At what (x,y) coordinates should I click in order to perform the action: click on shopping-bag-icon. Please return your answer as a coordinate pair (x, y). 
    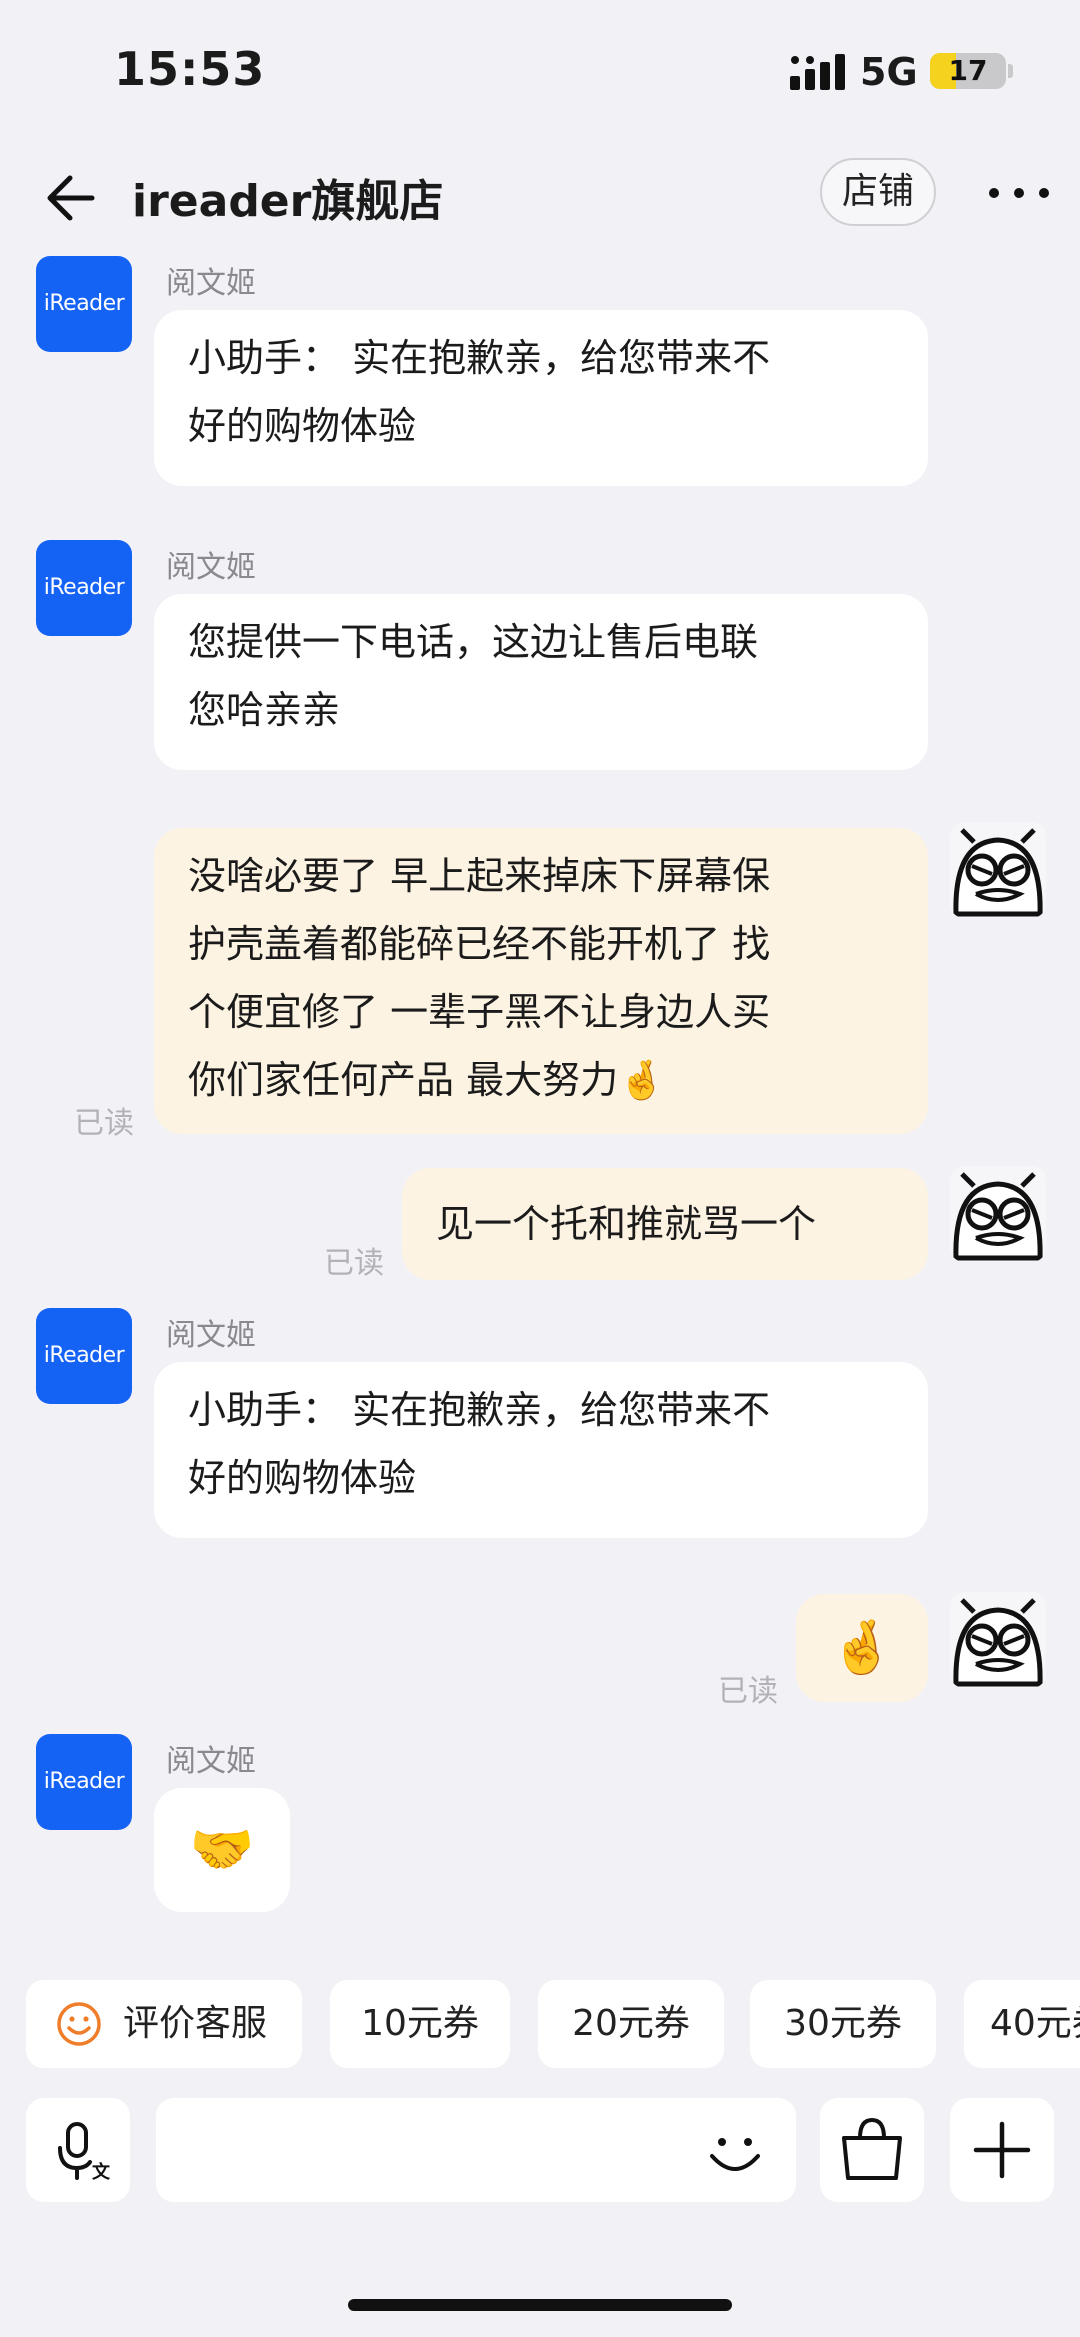
    Looking at the image, I should click on (872, 2148).